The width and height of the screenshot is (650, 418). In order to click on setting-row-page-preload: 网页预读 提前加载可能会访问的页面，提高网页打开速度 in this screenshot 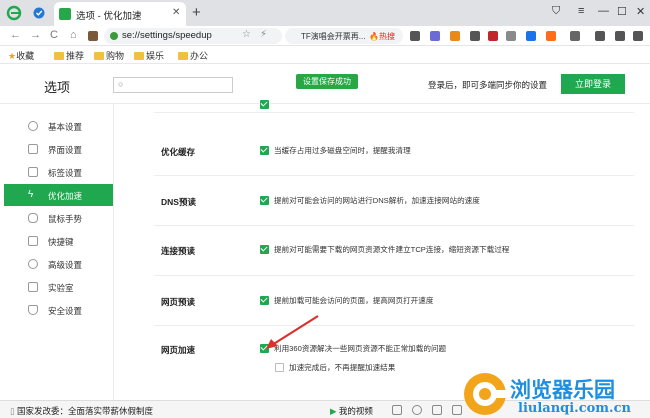, I will do `click(394, 301)`.